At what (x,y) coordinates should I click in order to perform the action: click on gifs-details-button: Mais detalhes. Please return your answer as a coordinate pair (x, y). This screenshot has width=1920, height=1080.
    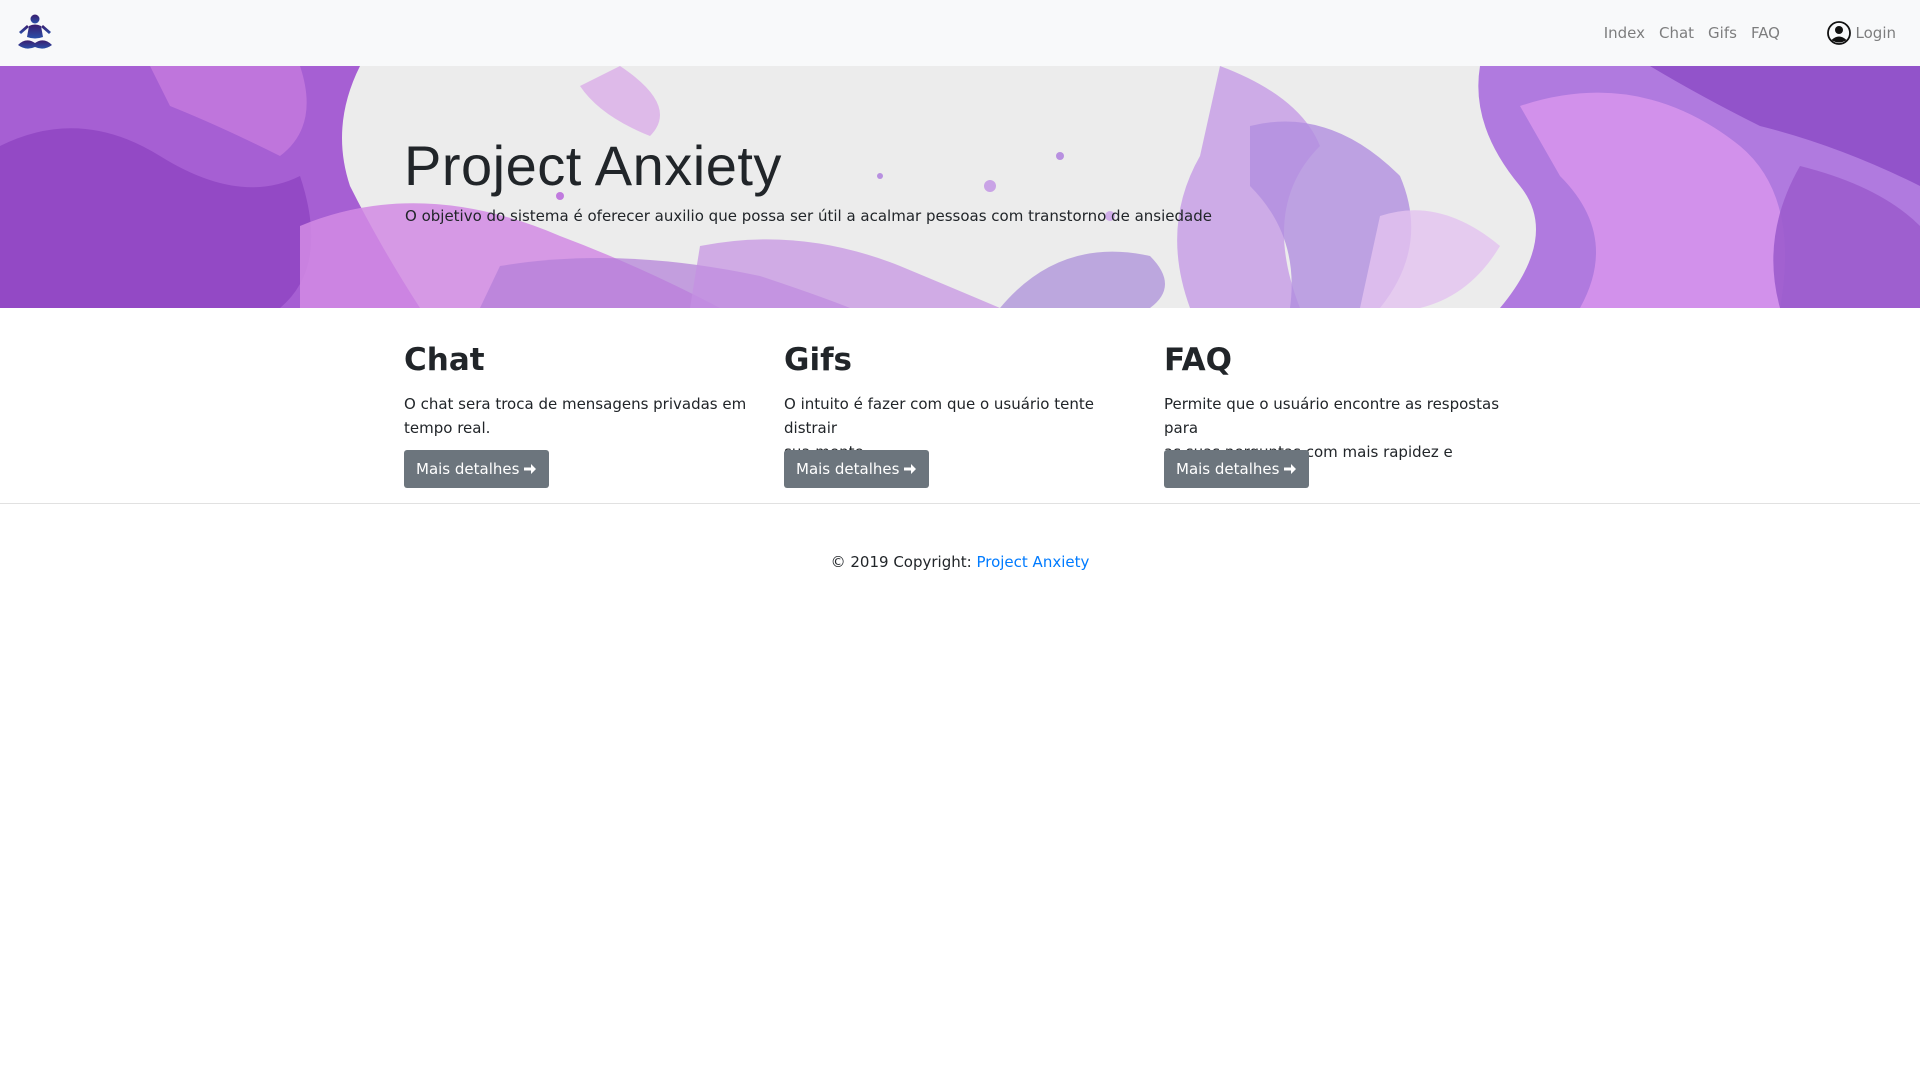
    Looking at the image, I should click on (857, 469).